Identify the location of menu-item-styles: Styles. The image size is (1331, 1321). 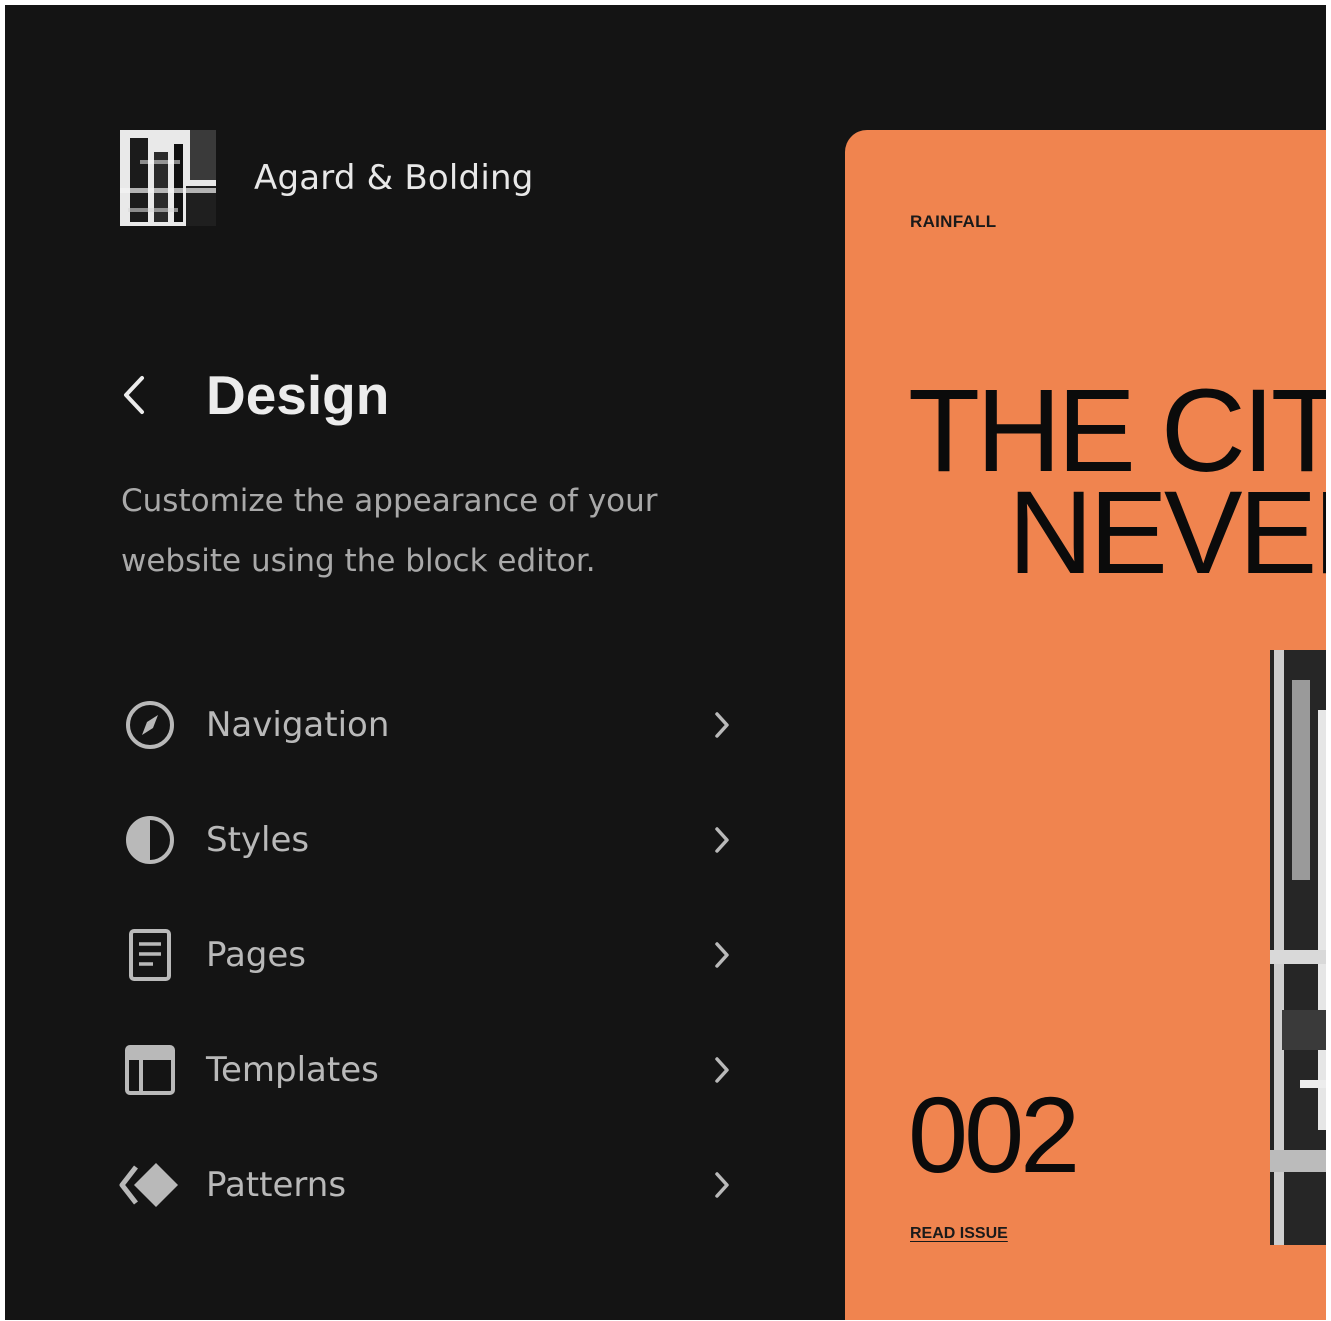
(427, 839).